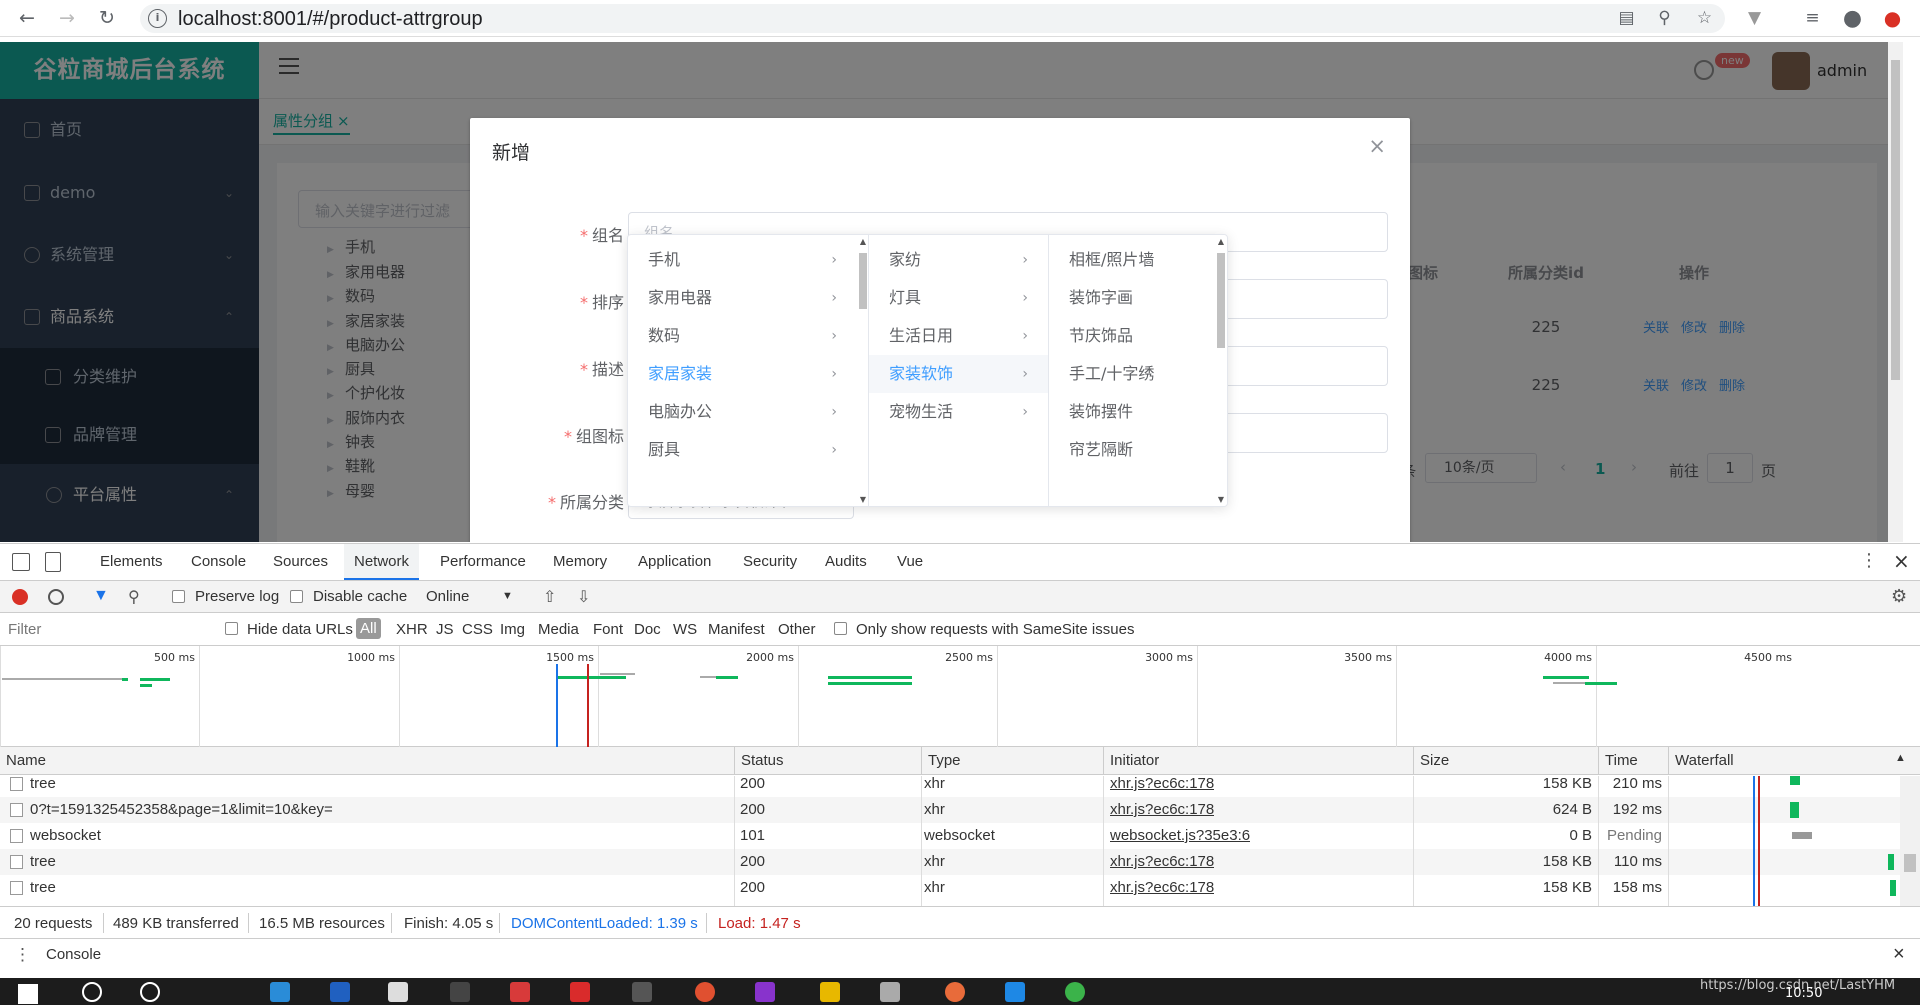  What do you see at coordinates (1869, 560) in the screenshot?
I see `more-options-icon: ⋮` at bounding box center [1869, 560].